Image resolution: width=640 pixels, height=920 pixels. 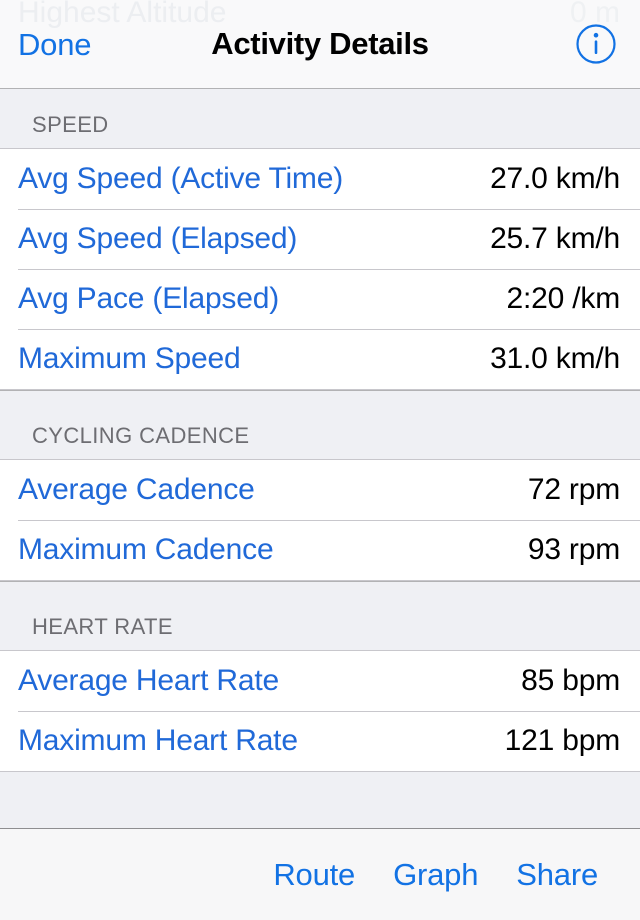 What do you see at coordinates (573, 489) in the screenshot?
I see `row-value: 72 rpm` at bounding box center [573, 489].